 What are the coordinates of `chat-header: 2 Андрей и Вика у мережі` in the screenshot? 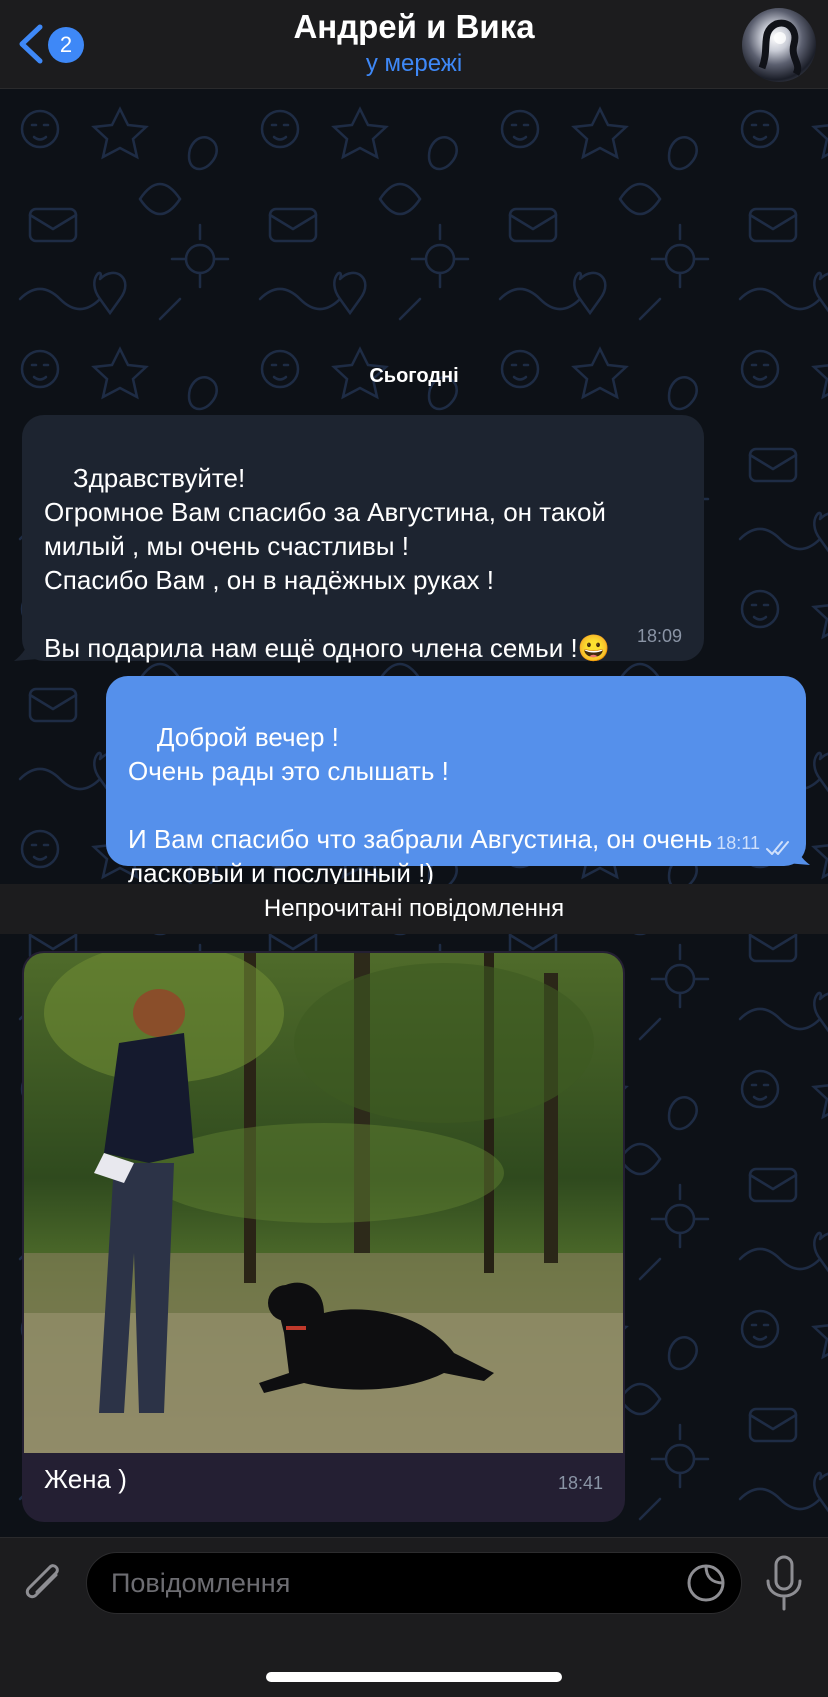 It's located at (414, 44).